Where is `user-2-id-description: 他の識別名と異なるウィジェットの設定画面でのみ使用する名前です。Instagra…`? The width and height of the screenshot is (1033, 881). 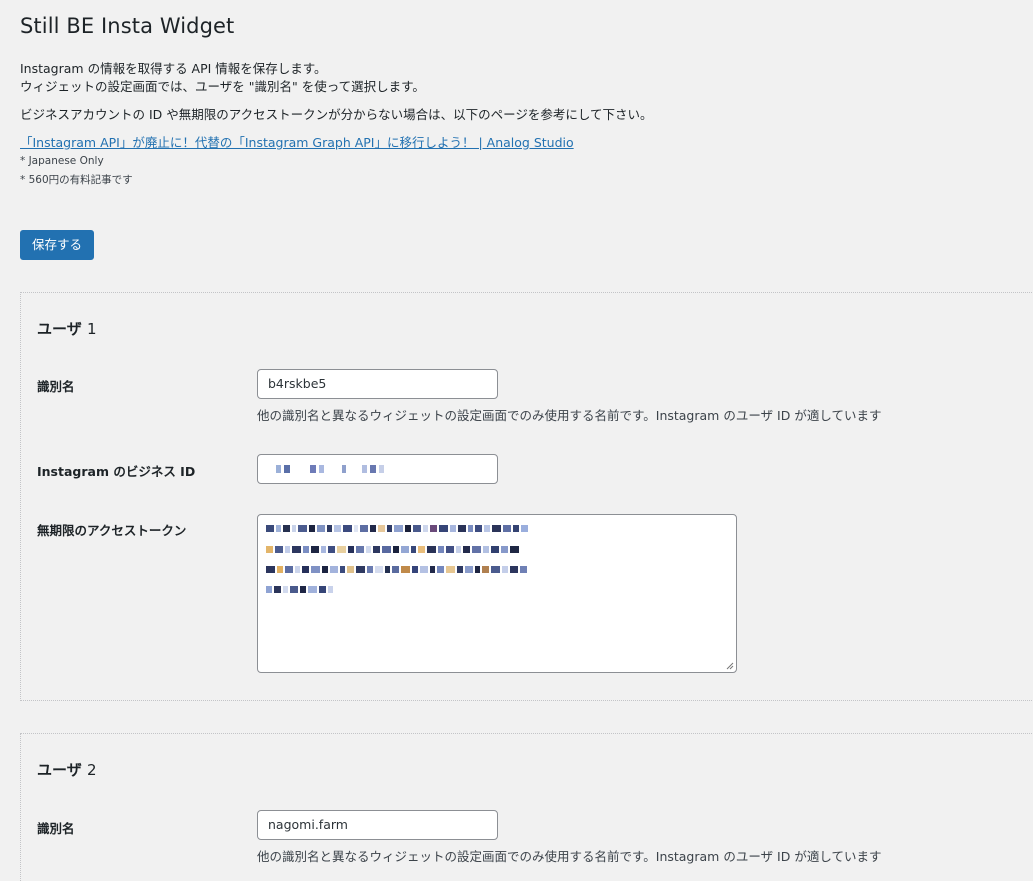
user-2-id-description: 他の識別名と異なるウィジェットの設定画面でのみ使用する名前です。Instagra… is located at coordinates (569, 856).